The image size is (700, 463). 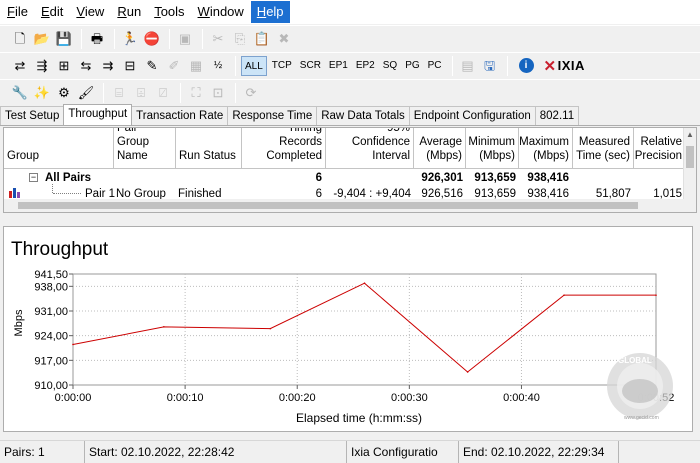 What do you see at coordinates (435, 66) in the screenshot?
I see `filter-pc-button: PC` at bounding box center [435, 66].